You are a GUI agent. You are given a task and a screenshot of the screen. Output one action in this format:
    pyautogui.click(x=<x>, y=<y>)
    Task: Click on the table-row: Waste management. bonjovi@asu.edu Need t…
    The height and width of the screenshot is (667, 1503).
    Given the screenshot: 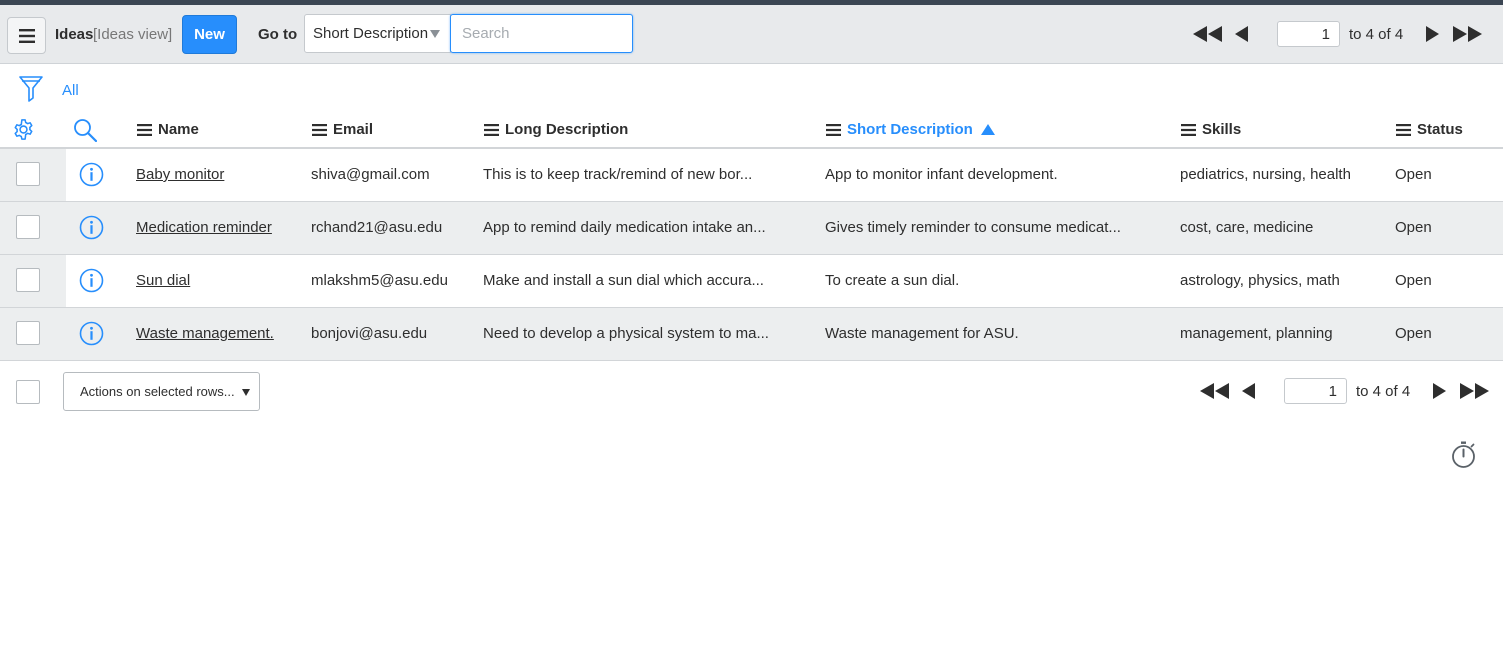 What is the action you would take?
    pyautogui.click(x=751, y=334)
    